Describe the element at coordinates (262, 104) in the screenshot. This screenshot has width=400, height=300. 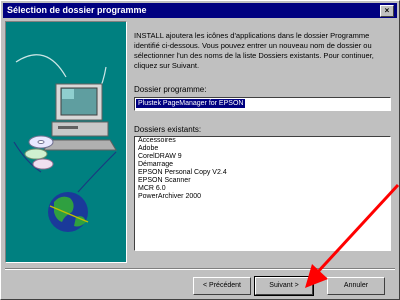
I see `program-folder-input: Plustek PageManager for EPSON` at that location.